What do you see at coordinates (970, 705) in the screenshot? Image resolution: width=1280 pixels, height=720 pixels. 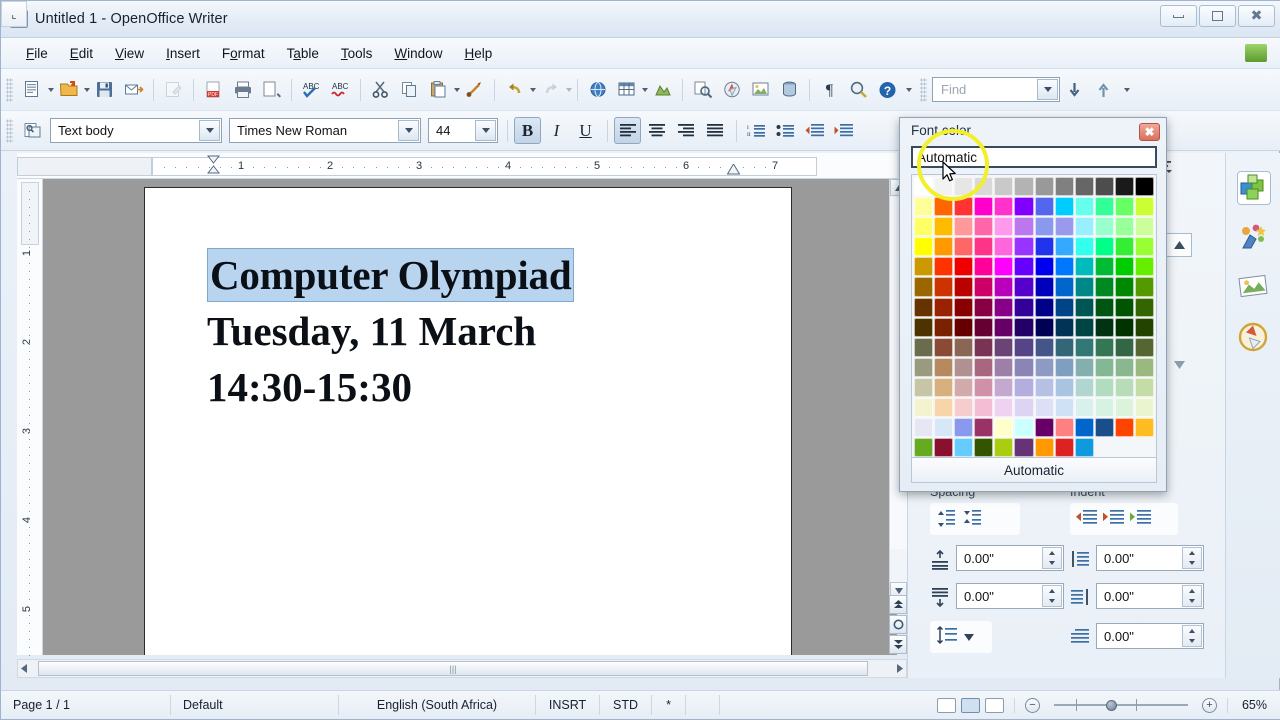 I see `multi-page-view-icon` at bounding box center [970, 705].